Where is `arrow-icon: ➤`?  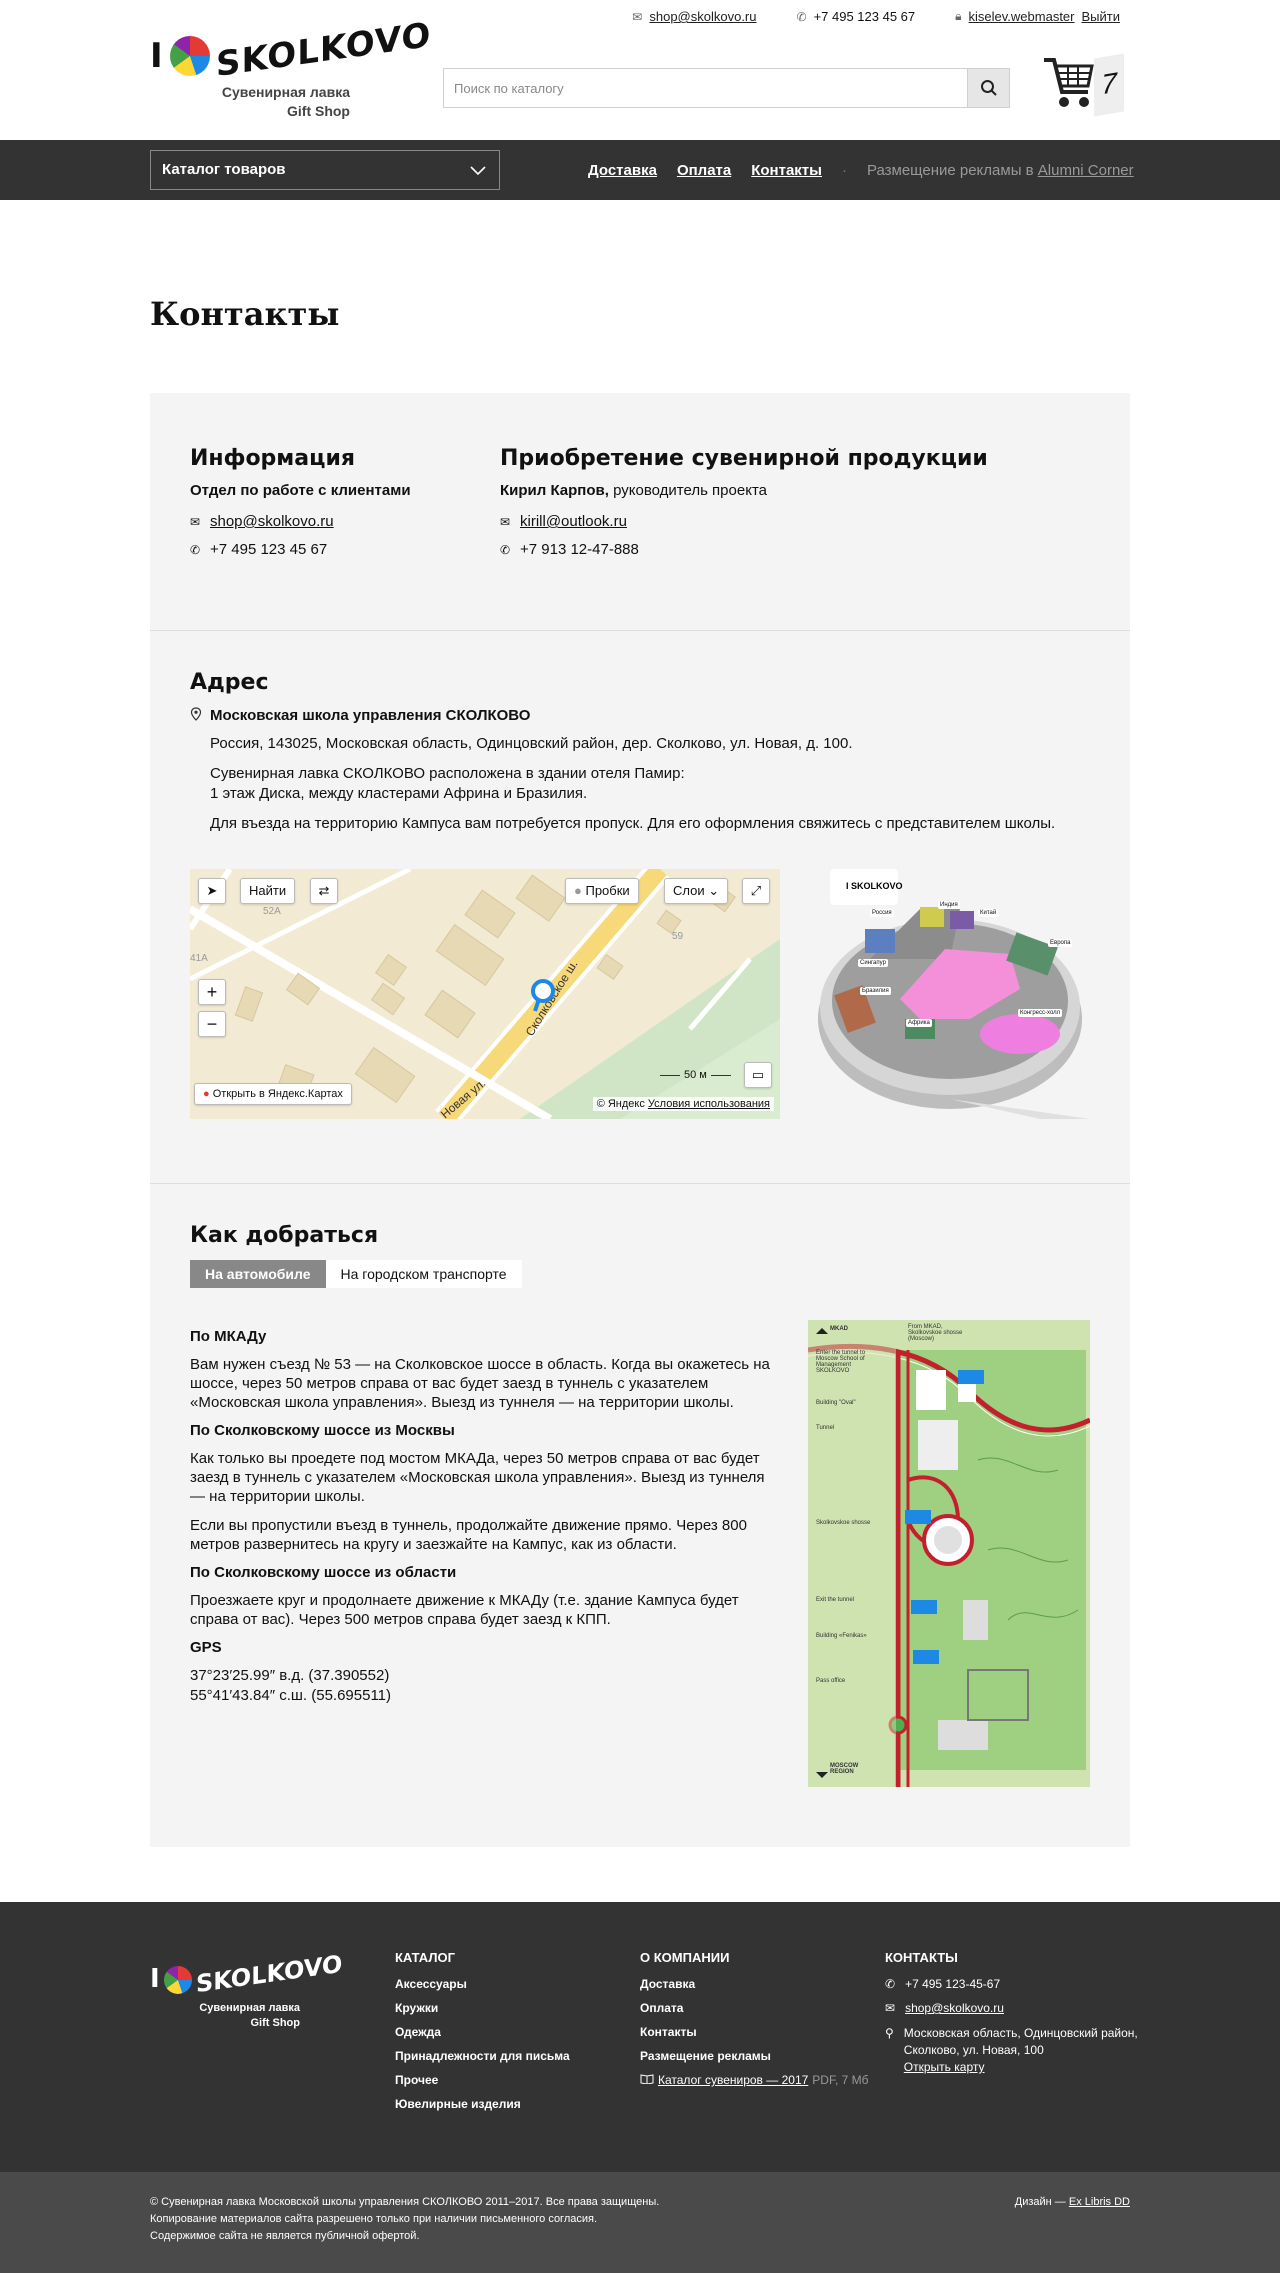
arrow-icon: ➤ is located at coordinates (212, 890).